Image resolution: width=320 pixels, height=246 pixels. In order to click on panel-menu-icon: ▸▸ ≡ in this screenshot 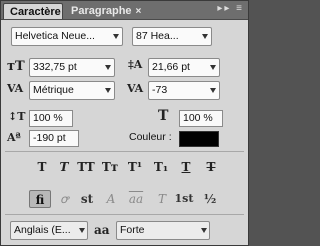, I will do `click(230, 8)`.